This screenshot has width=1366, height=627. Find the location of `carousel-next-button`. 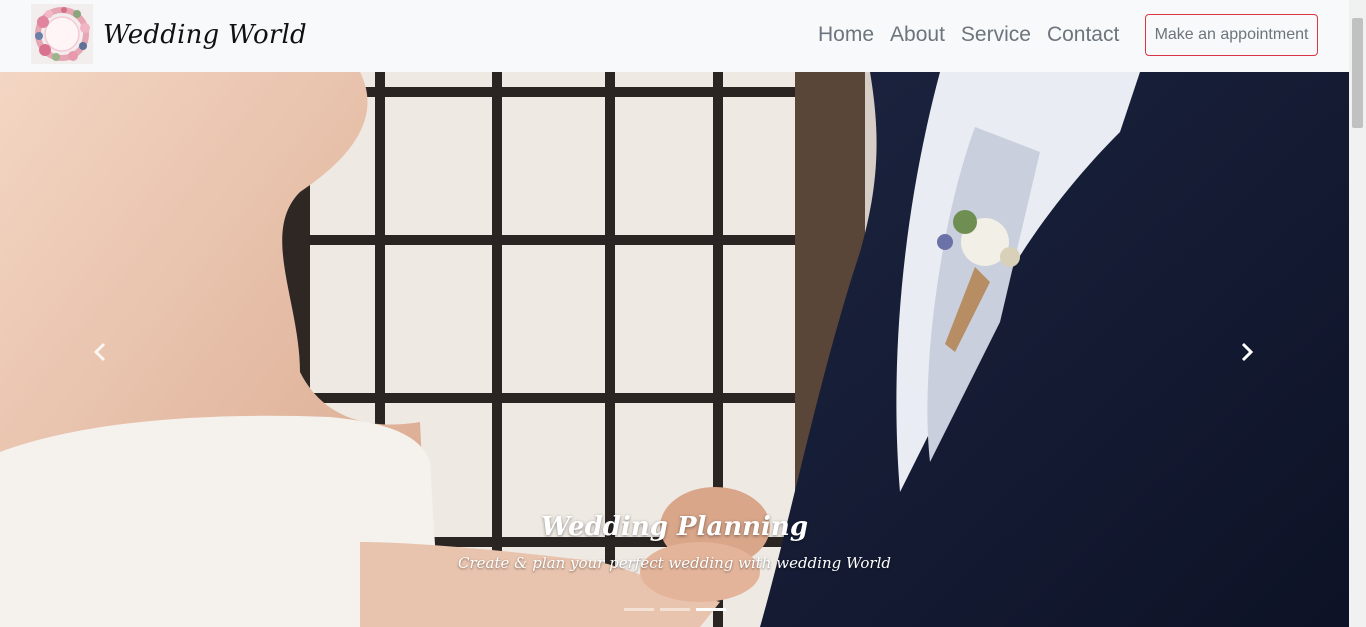

carousel-next-button is located at coordinates (1247, 354).